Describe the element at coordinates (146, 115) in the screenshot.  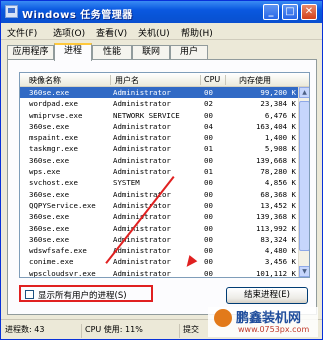
I see `process-user: NETWORK SERVICE` at that location.